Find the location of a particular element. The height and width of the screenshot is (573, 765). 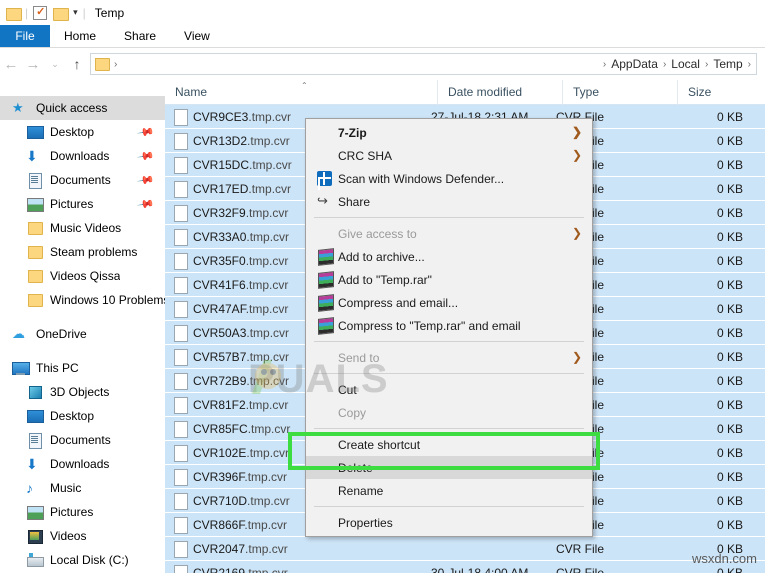

sidebar-item-desktop: Desktop is located at coordinates (82, 416).